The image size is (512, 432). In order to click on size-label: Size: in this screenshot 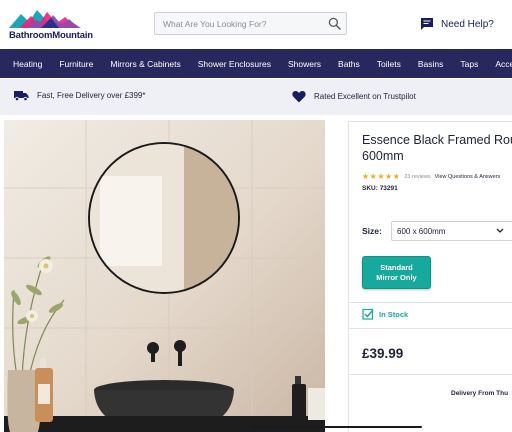, I will do `click(372, 231)`.